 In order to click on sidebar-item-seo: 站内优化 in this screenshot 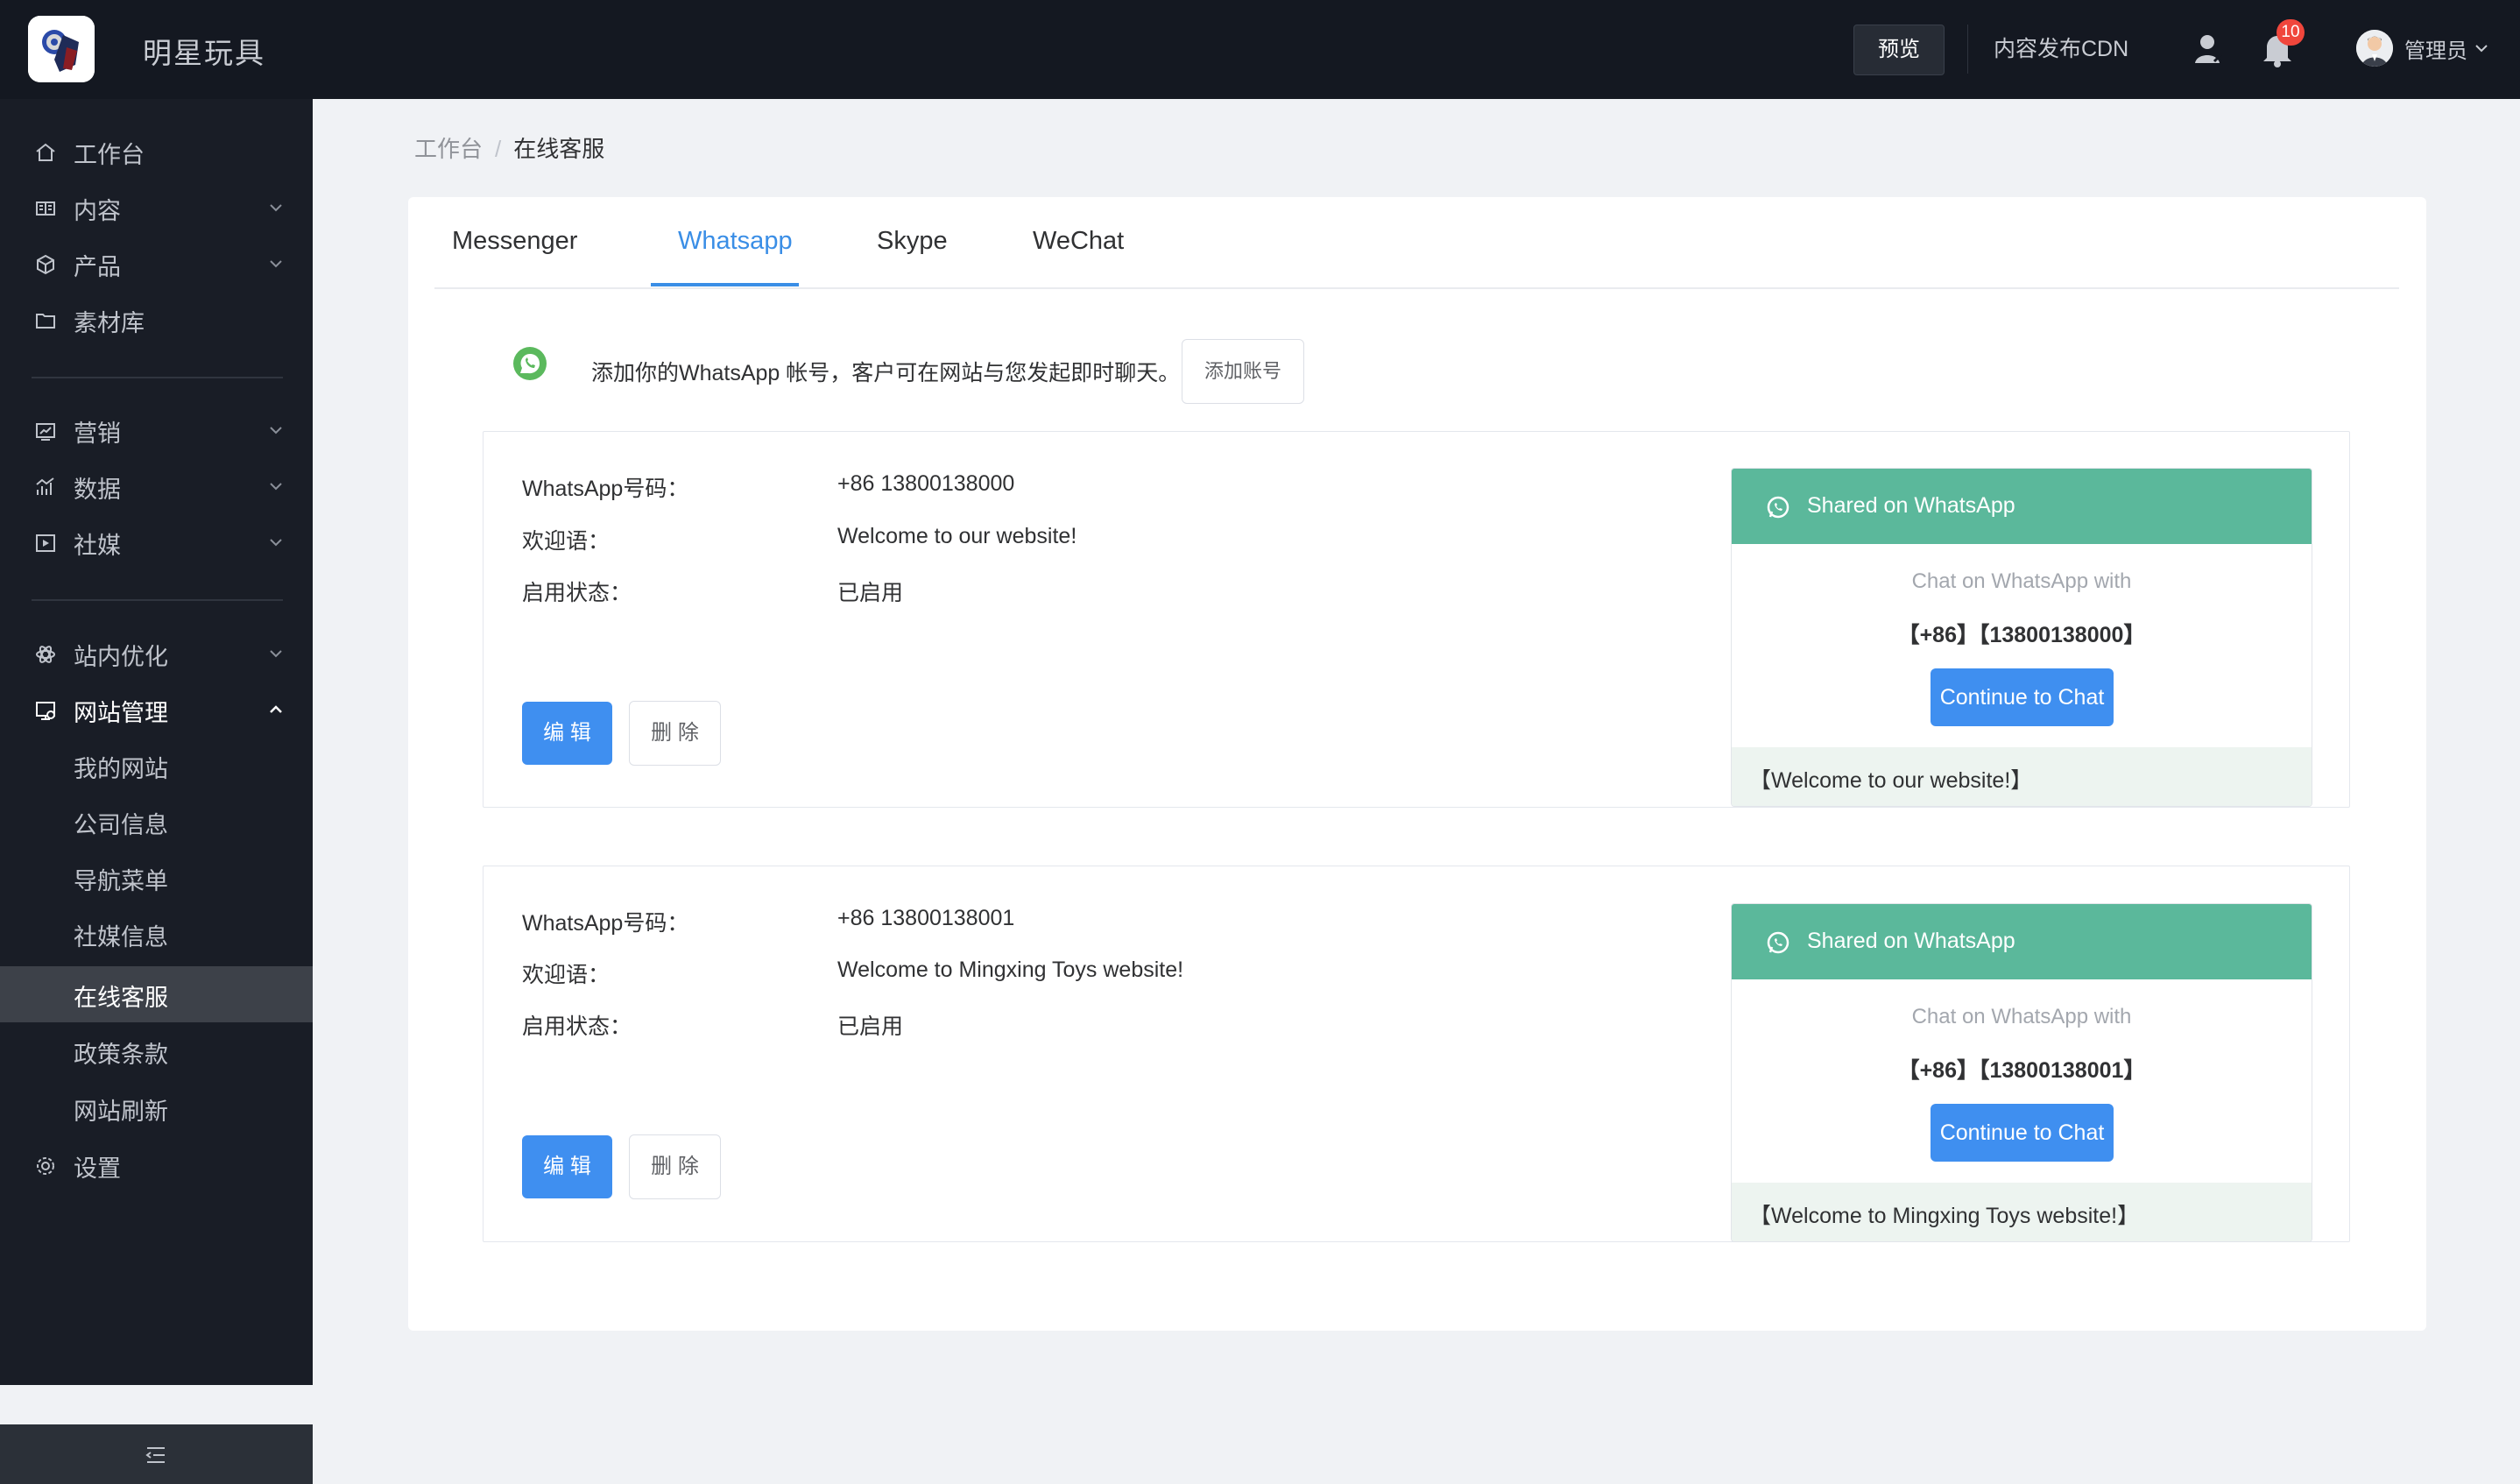, I will do `click(156, 653)`.